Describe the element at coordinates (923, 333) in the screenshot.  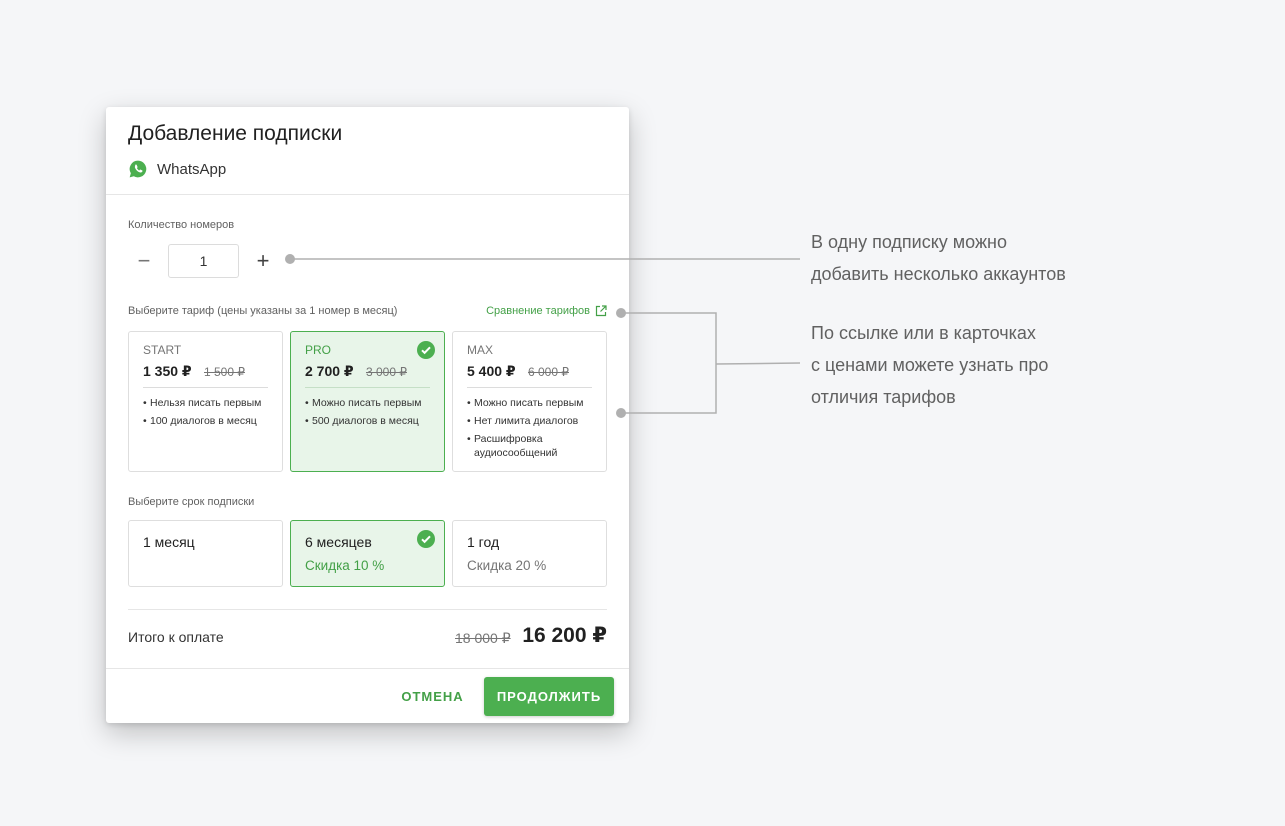
I see `annotation-line: По ссылке или в карточках` at that location.